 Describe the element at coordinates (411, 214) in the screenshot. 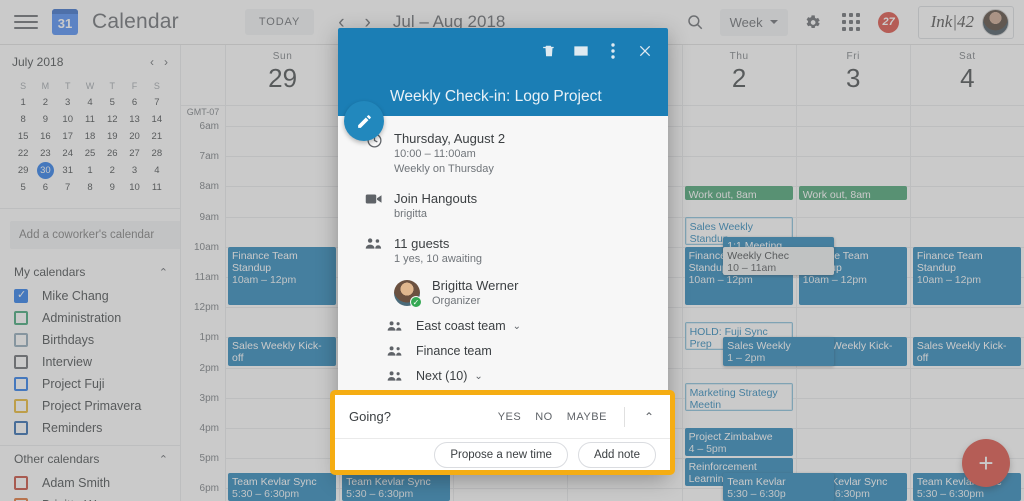

I see `hangouts-sub: brigitta` at that location.